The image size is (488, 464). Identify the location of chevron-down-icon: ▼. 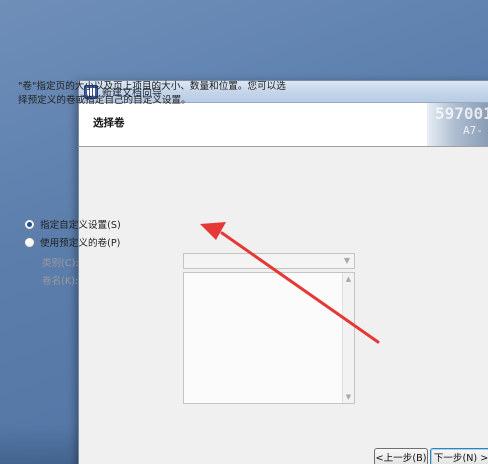
(347, 261).